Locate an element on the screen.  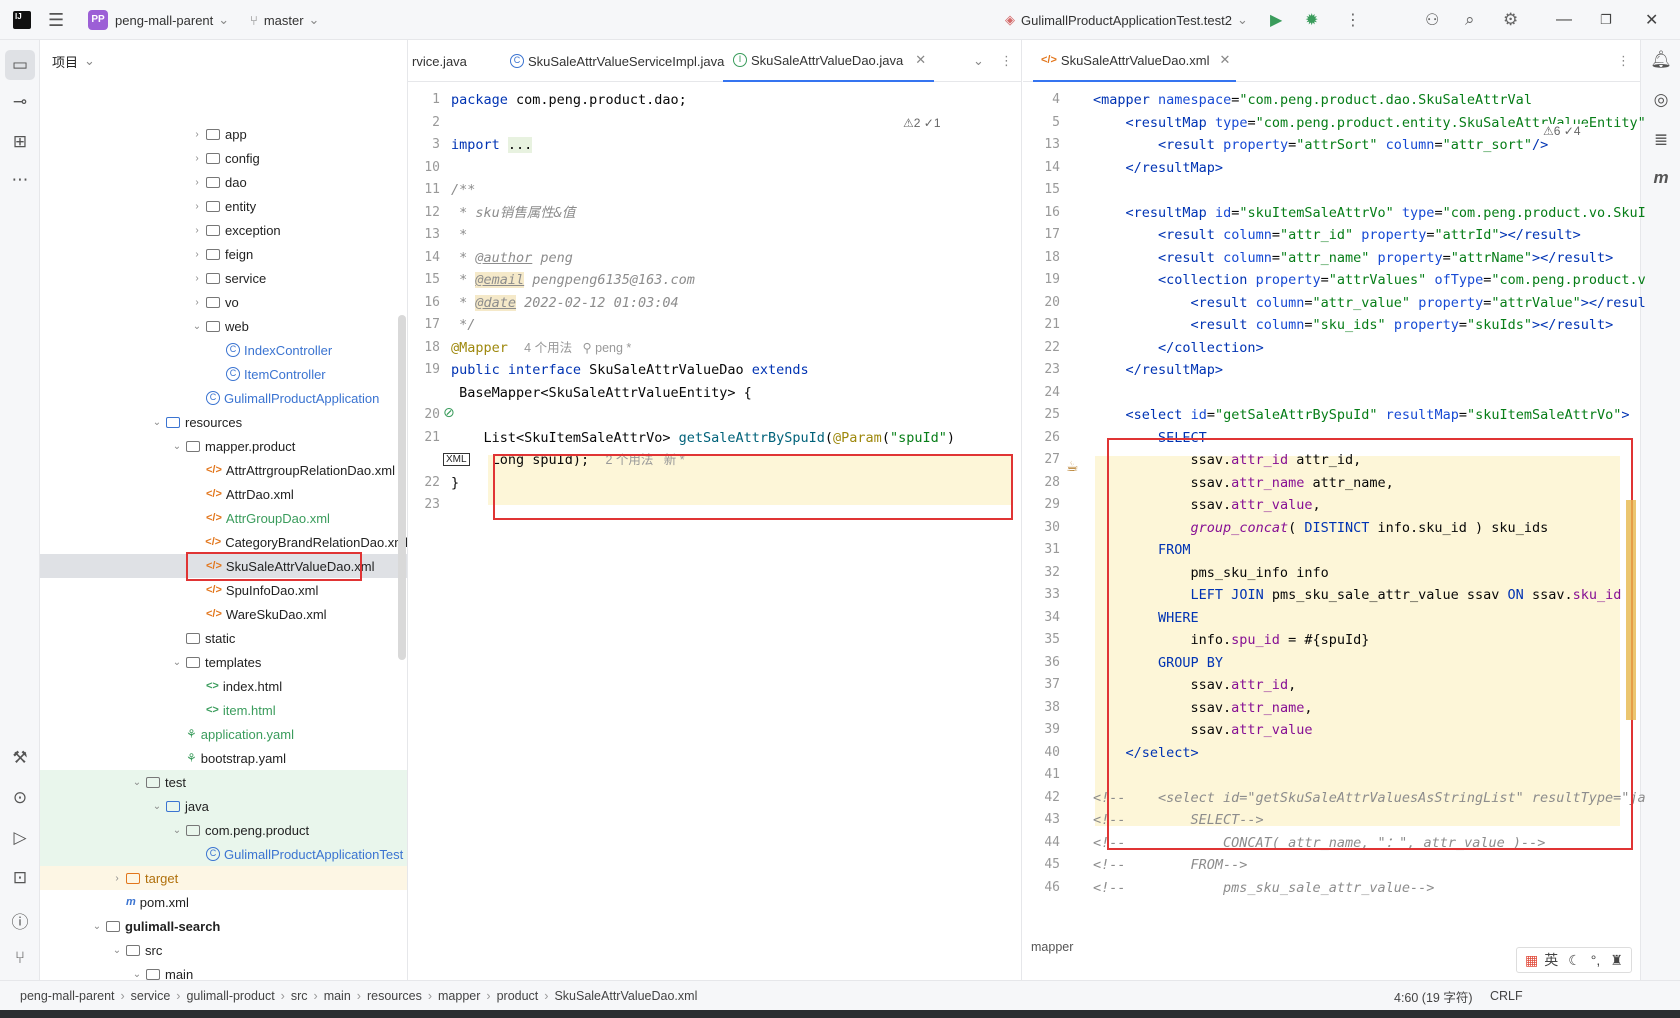
notifications-icon: 🔔︎ is located at coordinates (1660, 60).